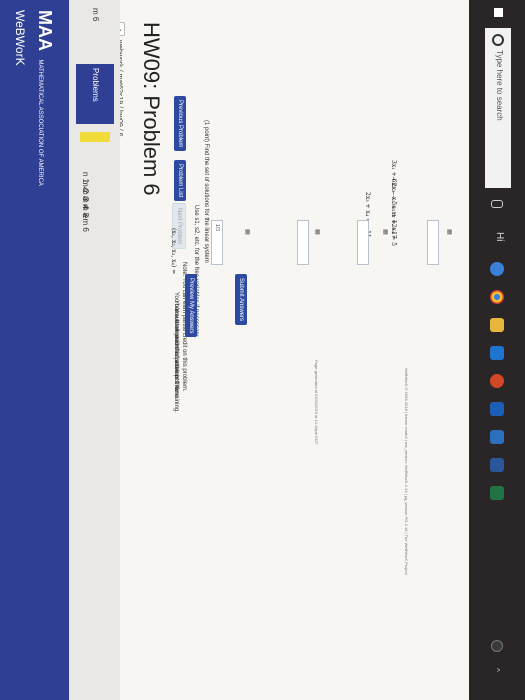  Describe the element at coordinates (497, 381) in the screenshot. I see `powerpoint-icon` at that location.